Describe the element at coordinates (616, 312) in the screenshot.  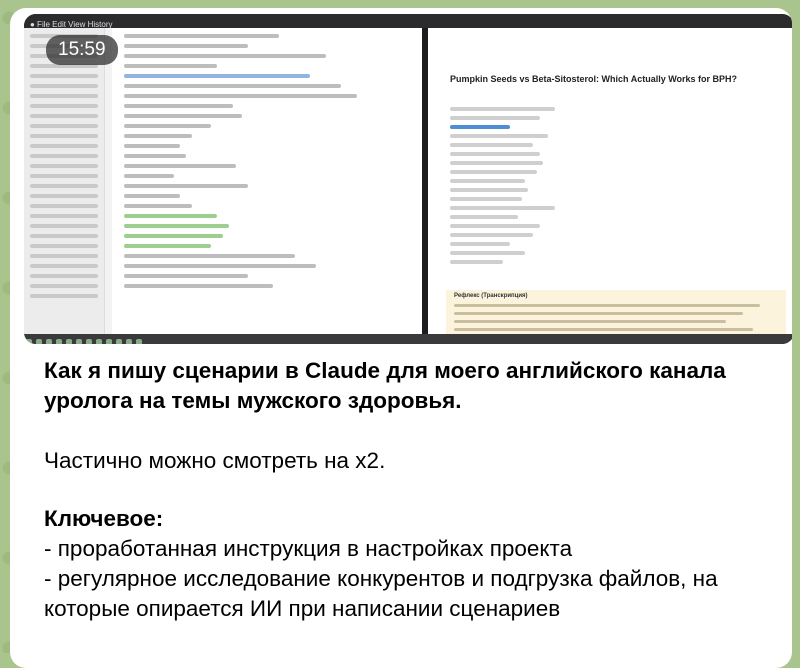
I see `transcript-callout: Рефлекс (Транскрипция)` at that location.